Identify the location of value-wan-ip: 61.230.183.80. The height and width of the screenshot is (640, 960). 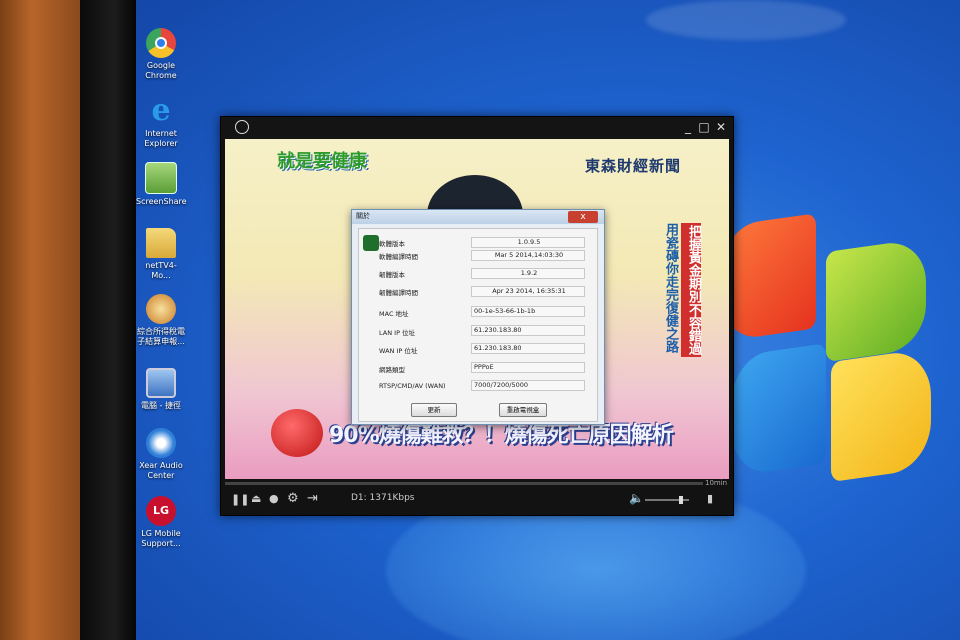
(528, 348).